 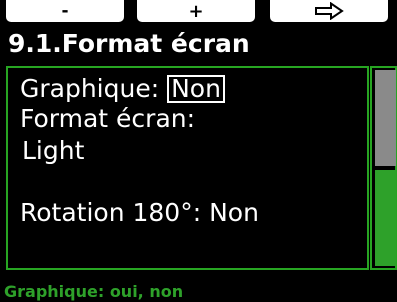 I want to click on scrollbar-track, so click(x=385, y=218).